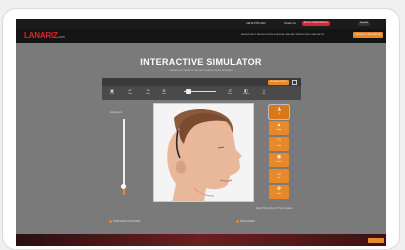  Describe the element at coordinates (112, 92) in the screenshot. I see `tool-photo: ▣ Photo` at that location.